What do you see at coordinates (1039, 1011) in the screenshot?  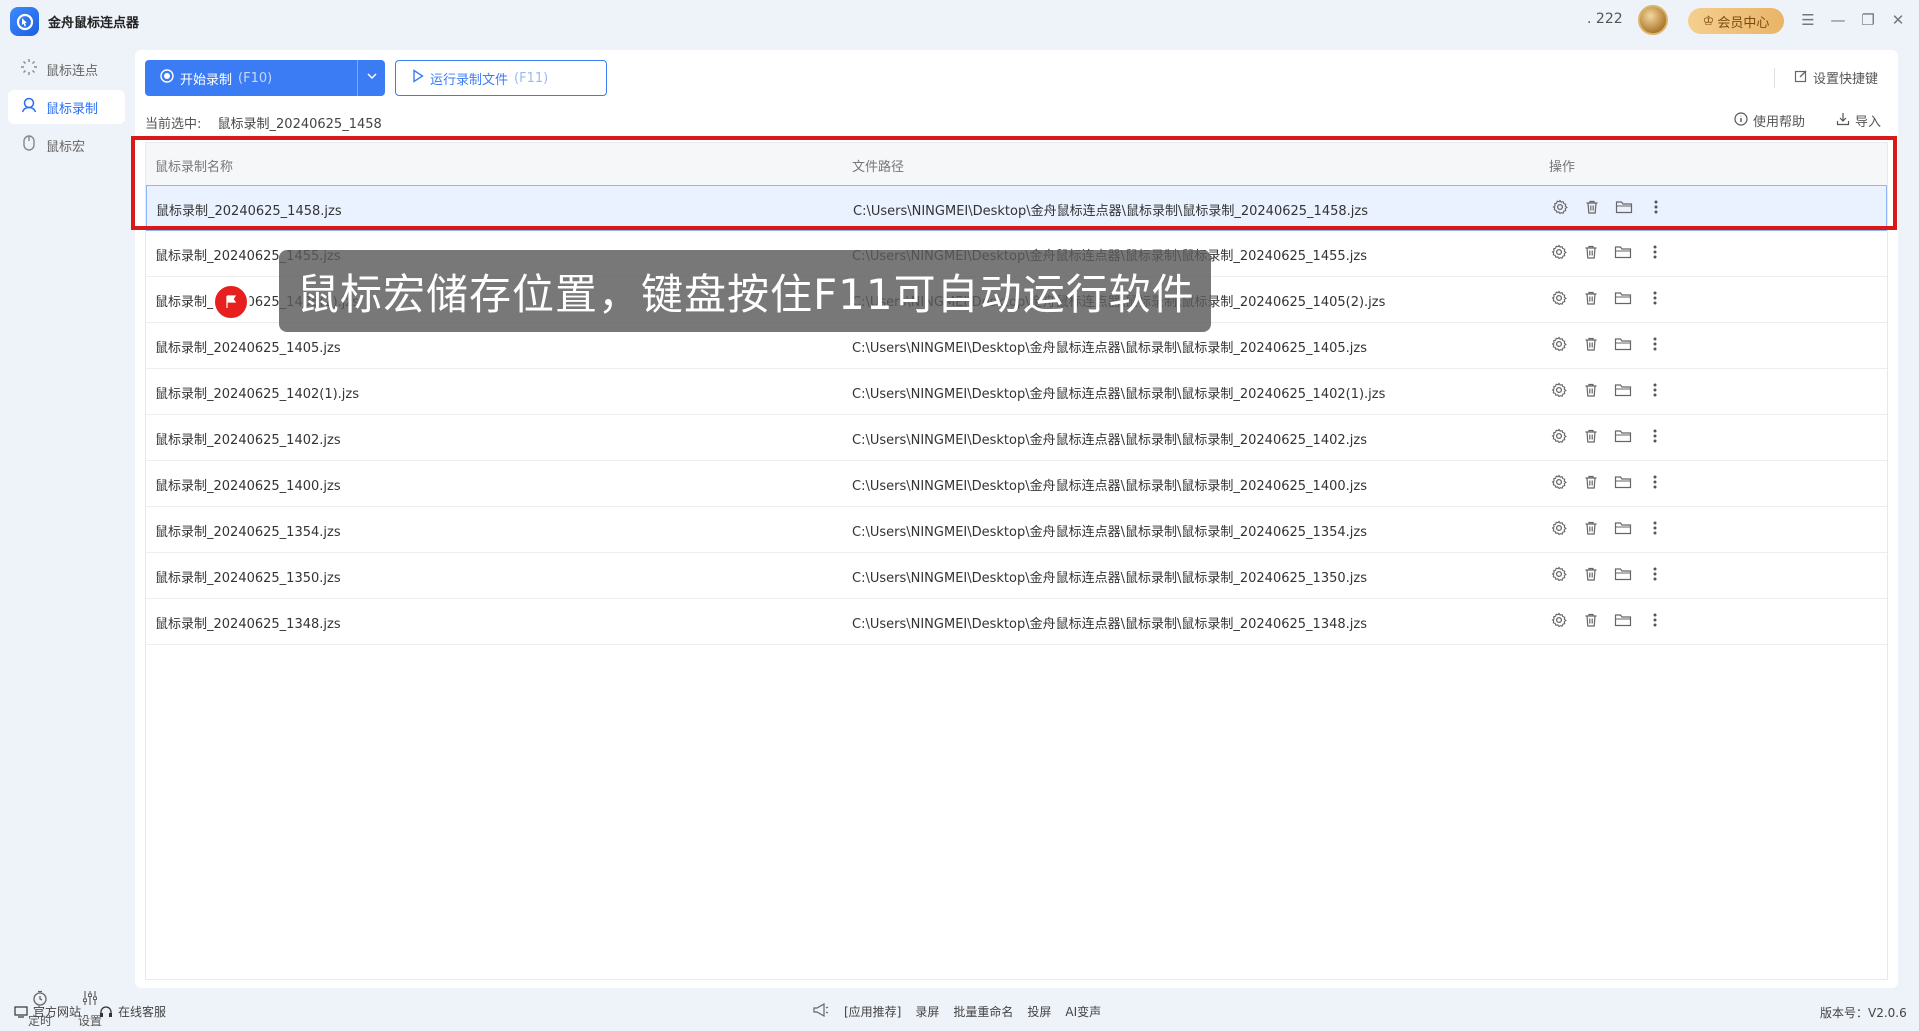 I see `recommend-app-screen-cast: 投屏` at bounding box center [1039, 1011].